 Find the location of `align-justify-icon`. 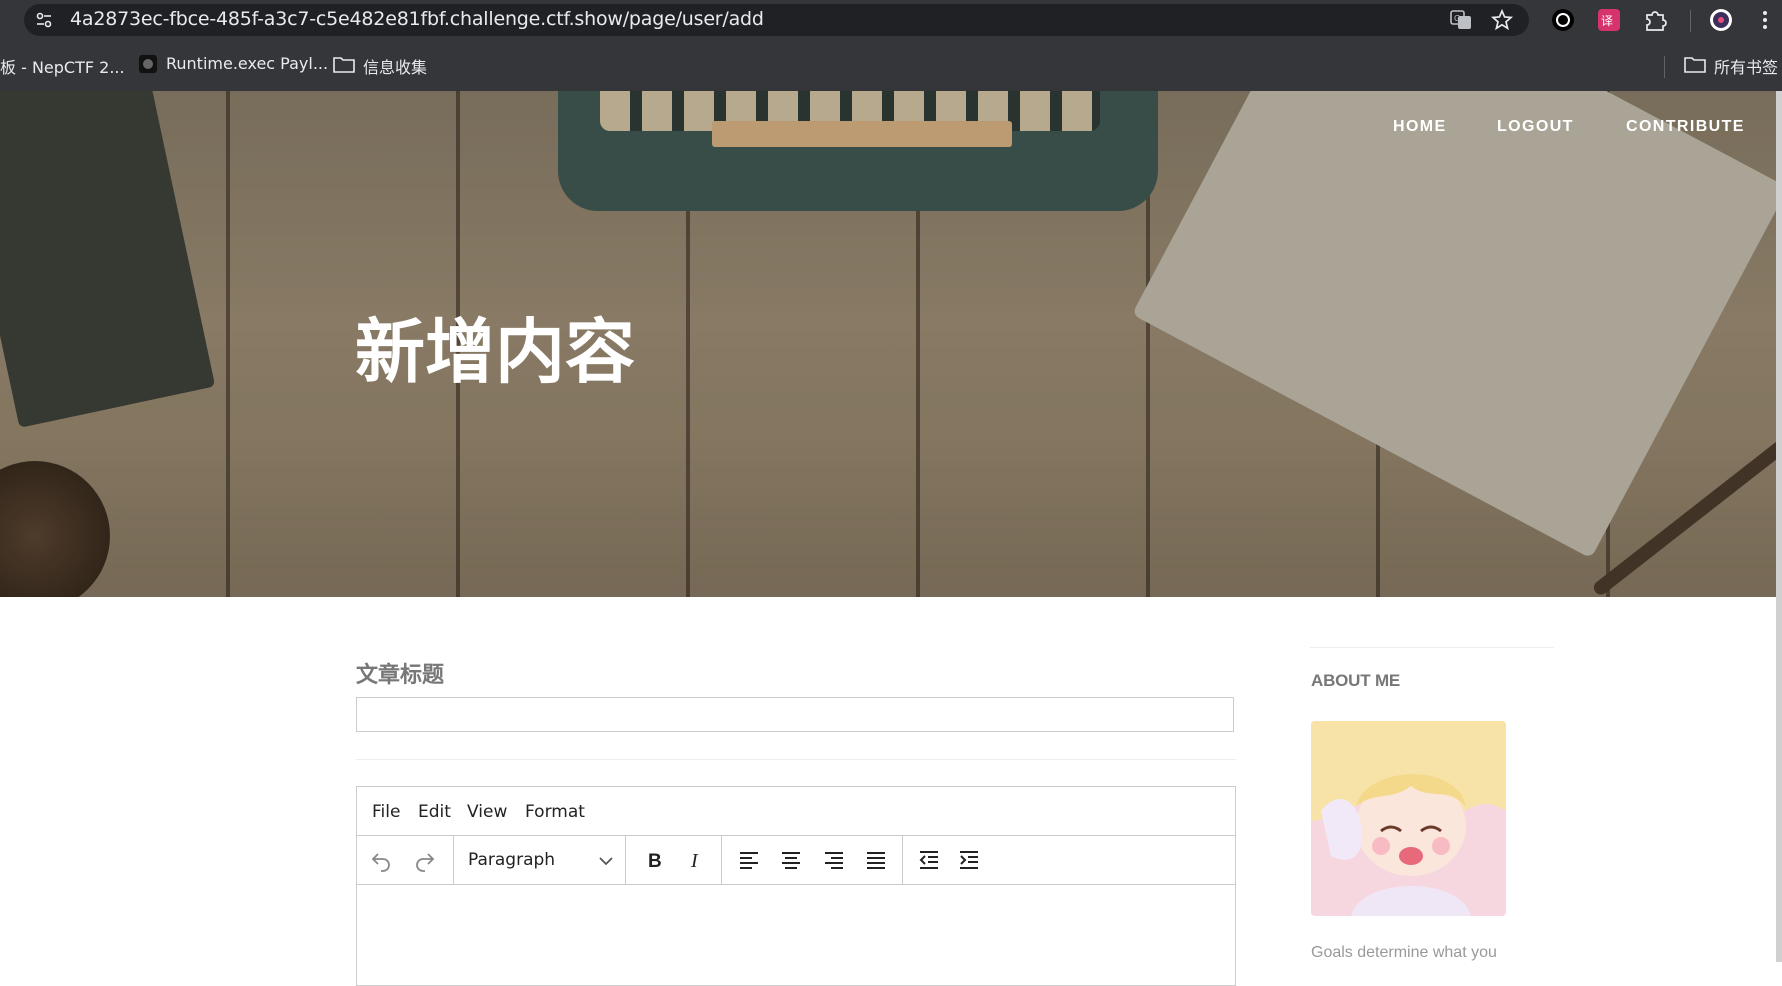

align-justify-icon is located at coordinates (876, 860).